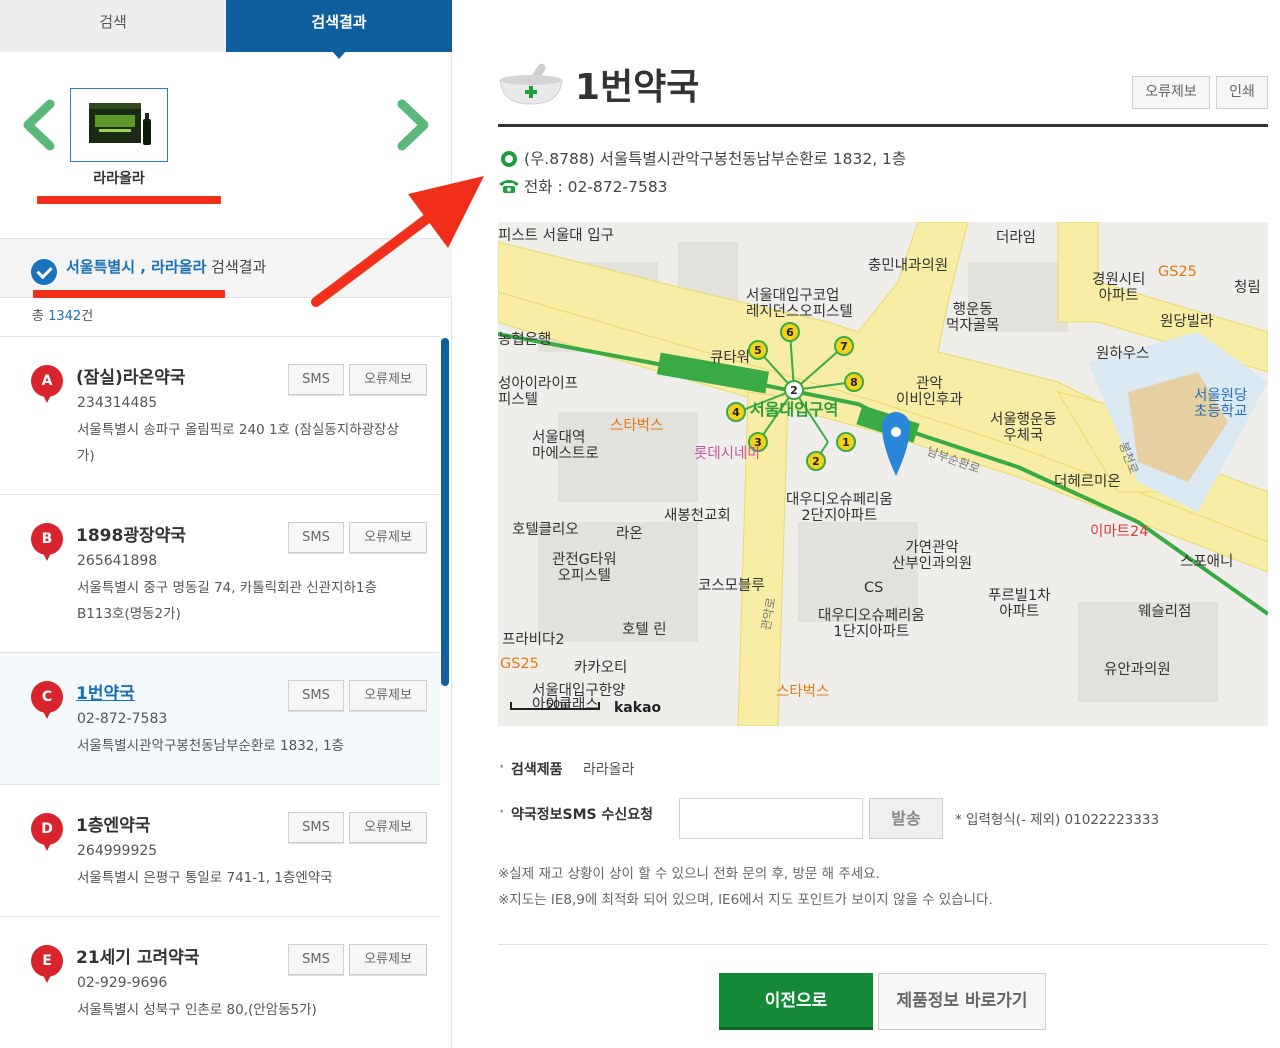 Image resolution: width=1280 pixels, height=1048 pixels. Describe the element at coordinates (908, 266) in the screenshot. I see `map-label: 충민내과의원` at that location.